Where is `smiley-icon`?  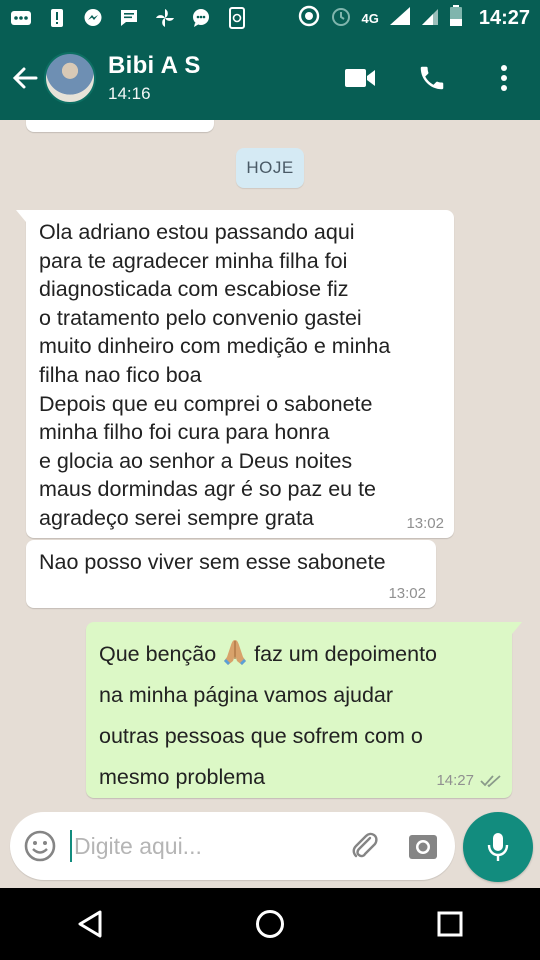 smiley-icon is located at coordinates (40, 846).